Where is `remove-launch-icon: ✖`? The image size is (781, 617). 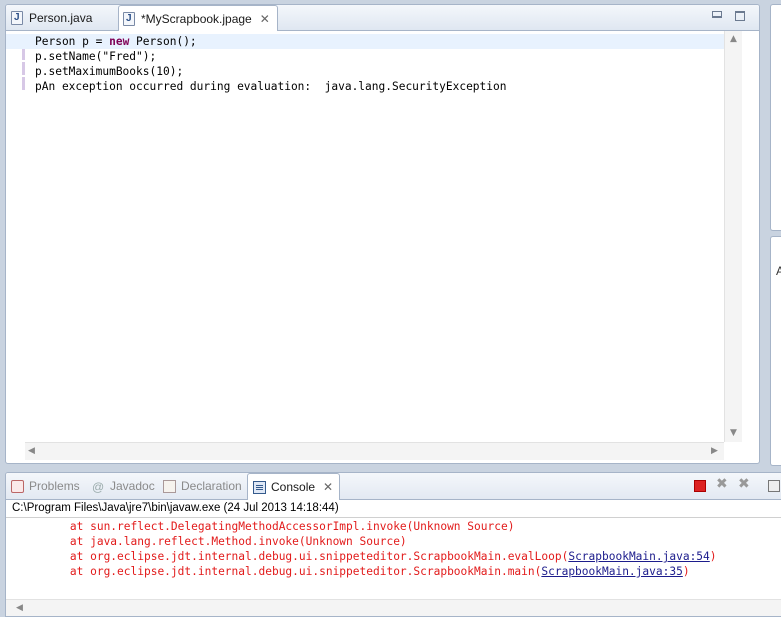
remove-launch-icon: ✖ is located at coordinates (722, 484).